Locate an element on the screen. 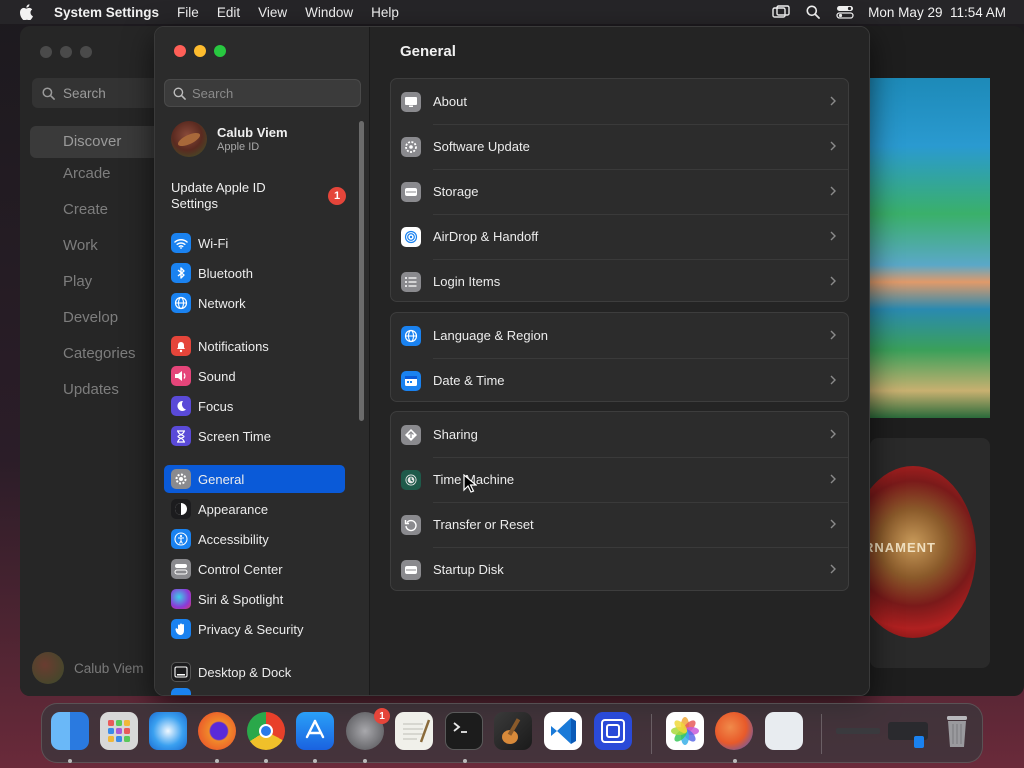 Image resolution: width=1024 pixels, height=768 pixels. apple-id-profile: Calub Viem Apple ID is located at coordinates (229, 139).